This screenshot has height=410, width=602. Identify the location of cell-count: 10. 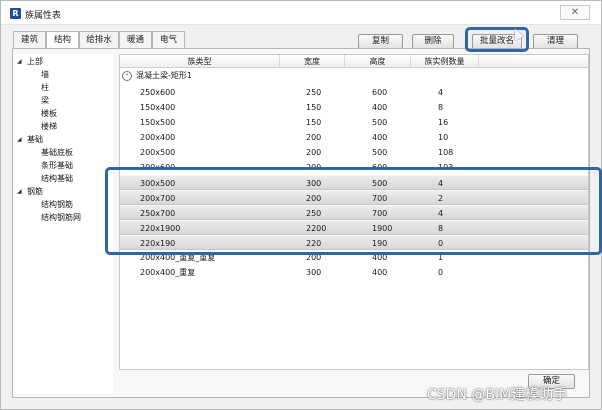
(443, 137).